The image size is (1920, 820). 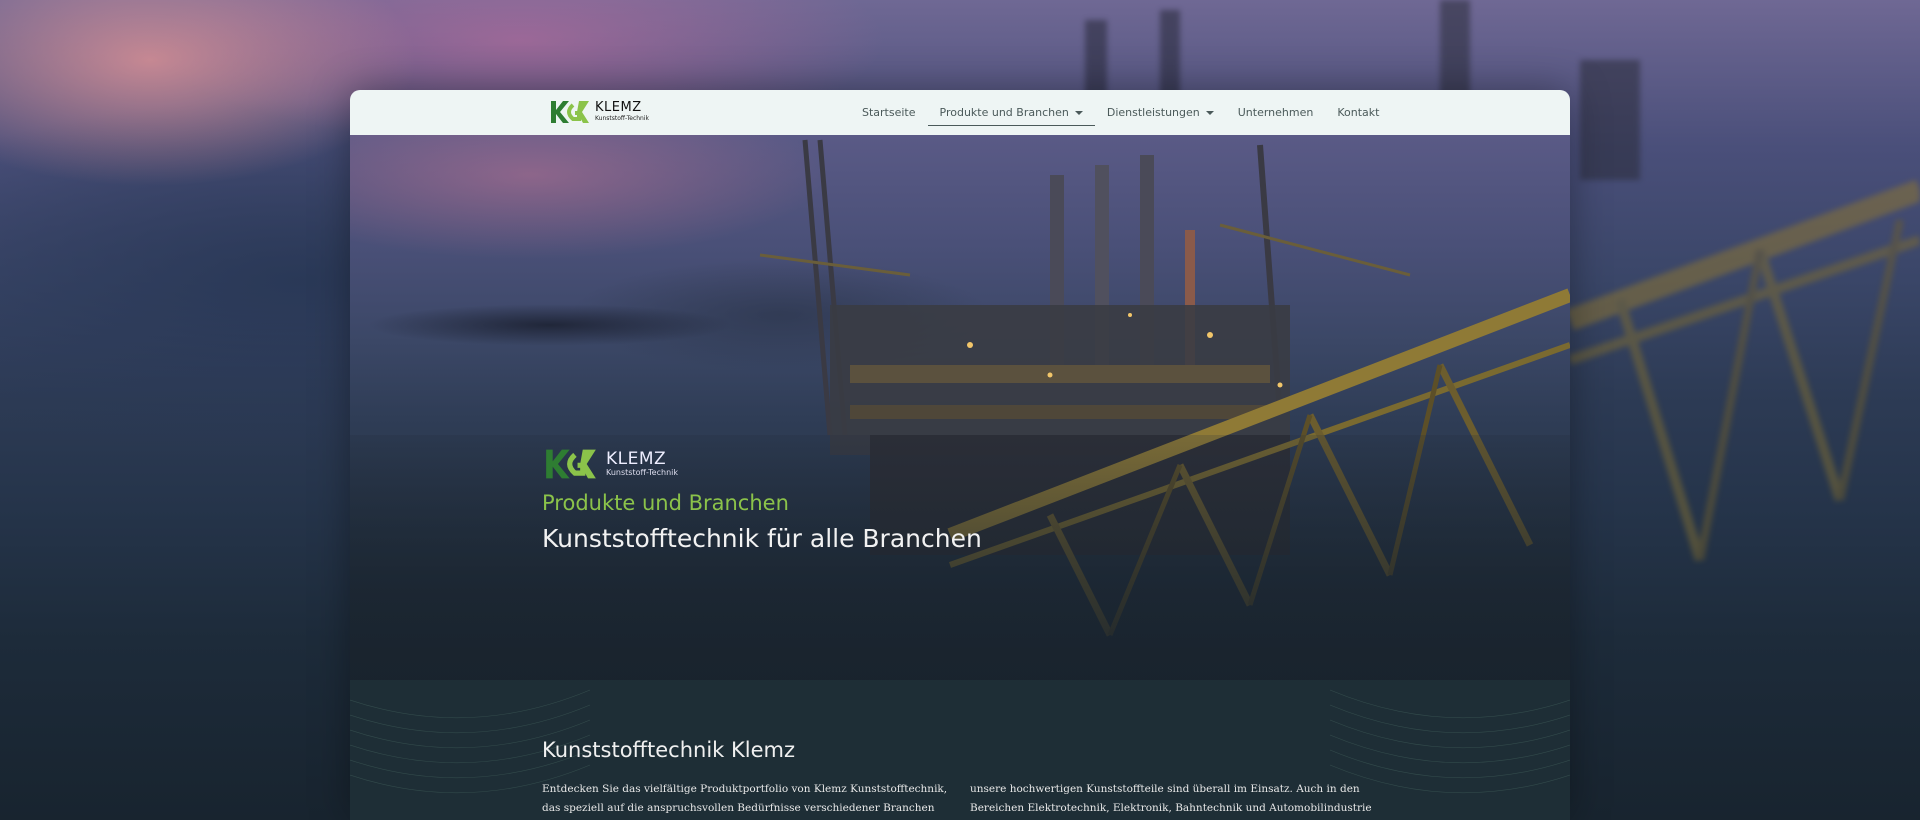 I want to click on nav-item-kontakt: Kontakt, so click(x=1358, y=112).